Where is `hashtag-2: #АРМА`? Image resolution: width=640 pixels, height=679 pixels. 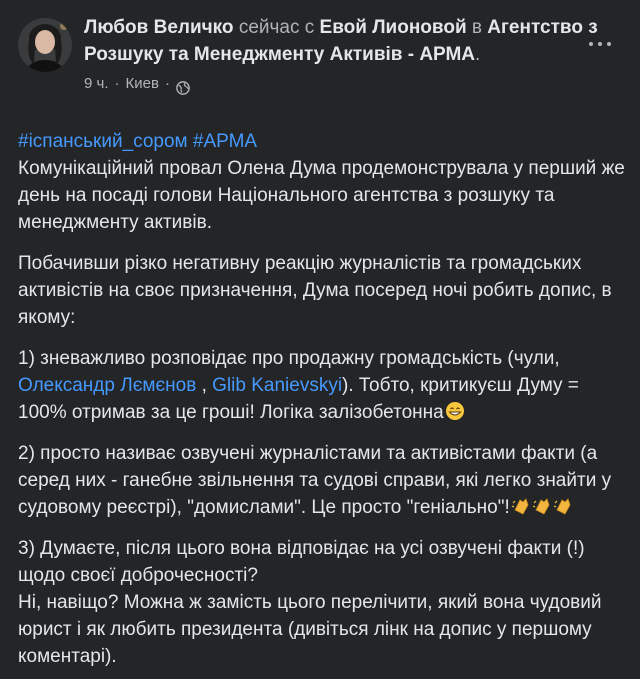 hashtag-2: #АРМА is located at coordinates (225, 141).